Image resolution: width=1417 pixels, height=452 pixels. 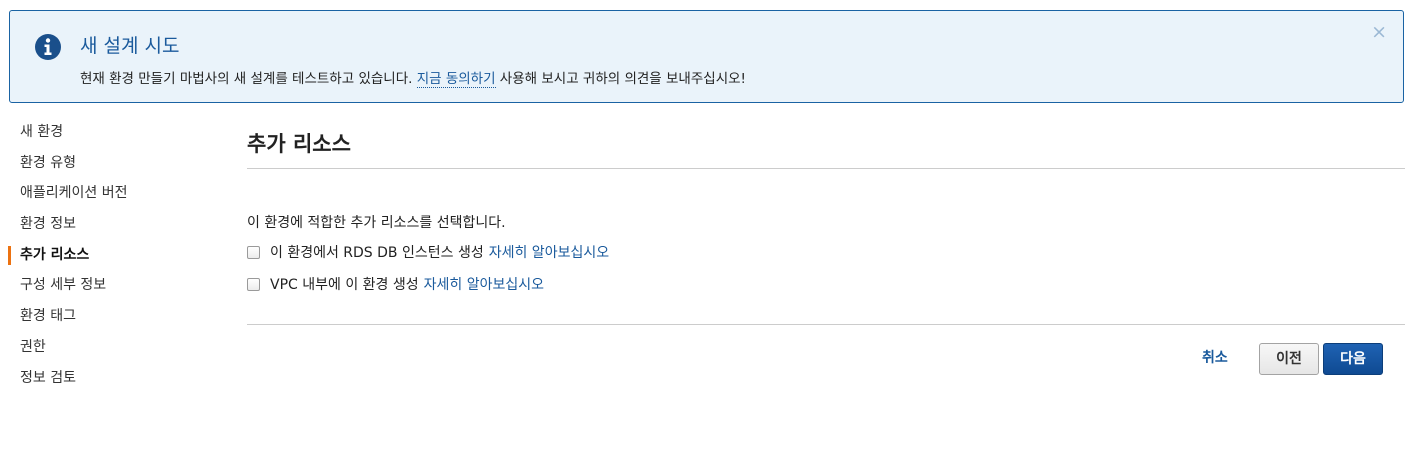 I want to click on vpc-learn-more-link: 자세히 알아보십시오, so click(x=484, y=284).